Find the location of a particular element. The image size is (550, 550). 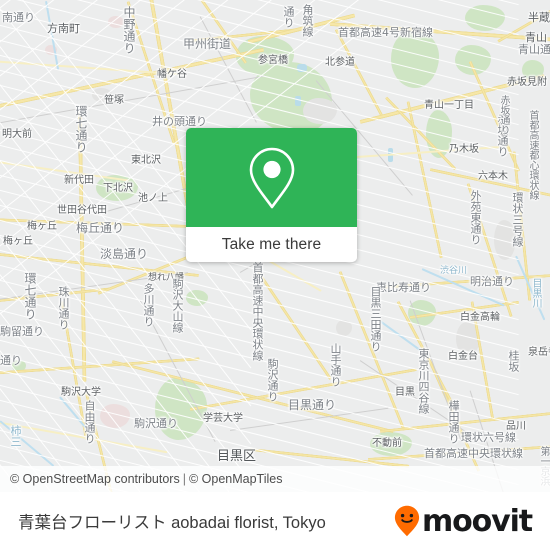

moovit-wordmark: moovit is located at coordinates (477, 521).